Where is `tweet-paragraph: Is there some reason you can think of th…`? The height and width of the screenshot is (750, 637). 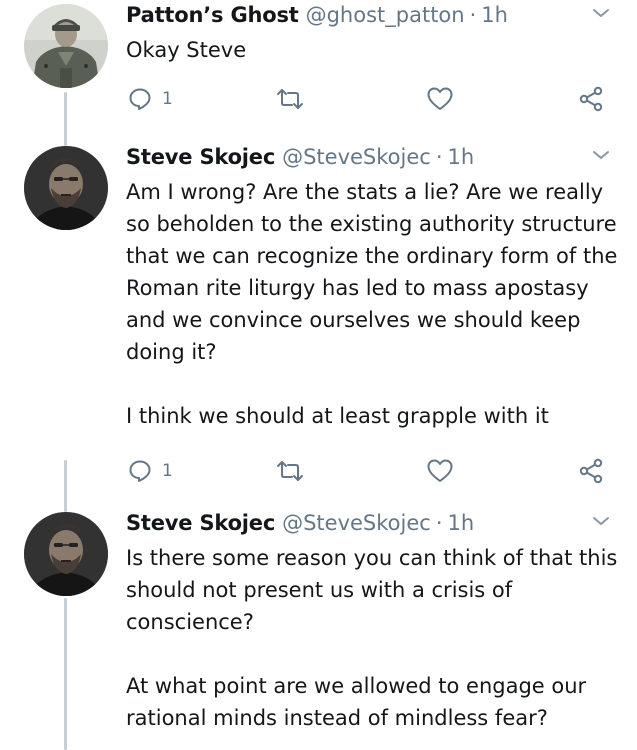 tweet-paragraph: Is there some reason you can think of th… is located at coordinates (372, 590).